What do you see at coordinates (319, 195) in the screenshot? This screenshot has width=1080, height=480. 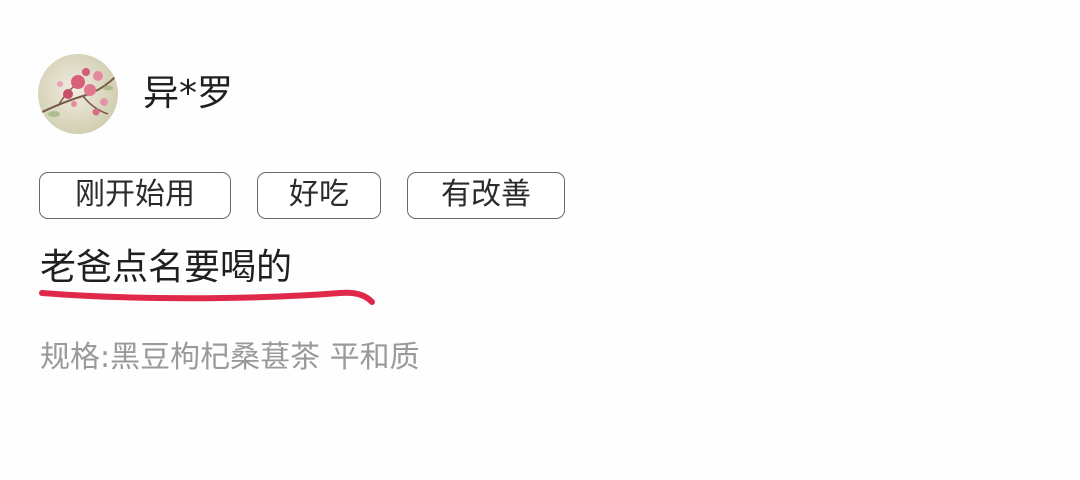 I see `tag-chip: 好吃` at bounding box center [319, 195].